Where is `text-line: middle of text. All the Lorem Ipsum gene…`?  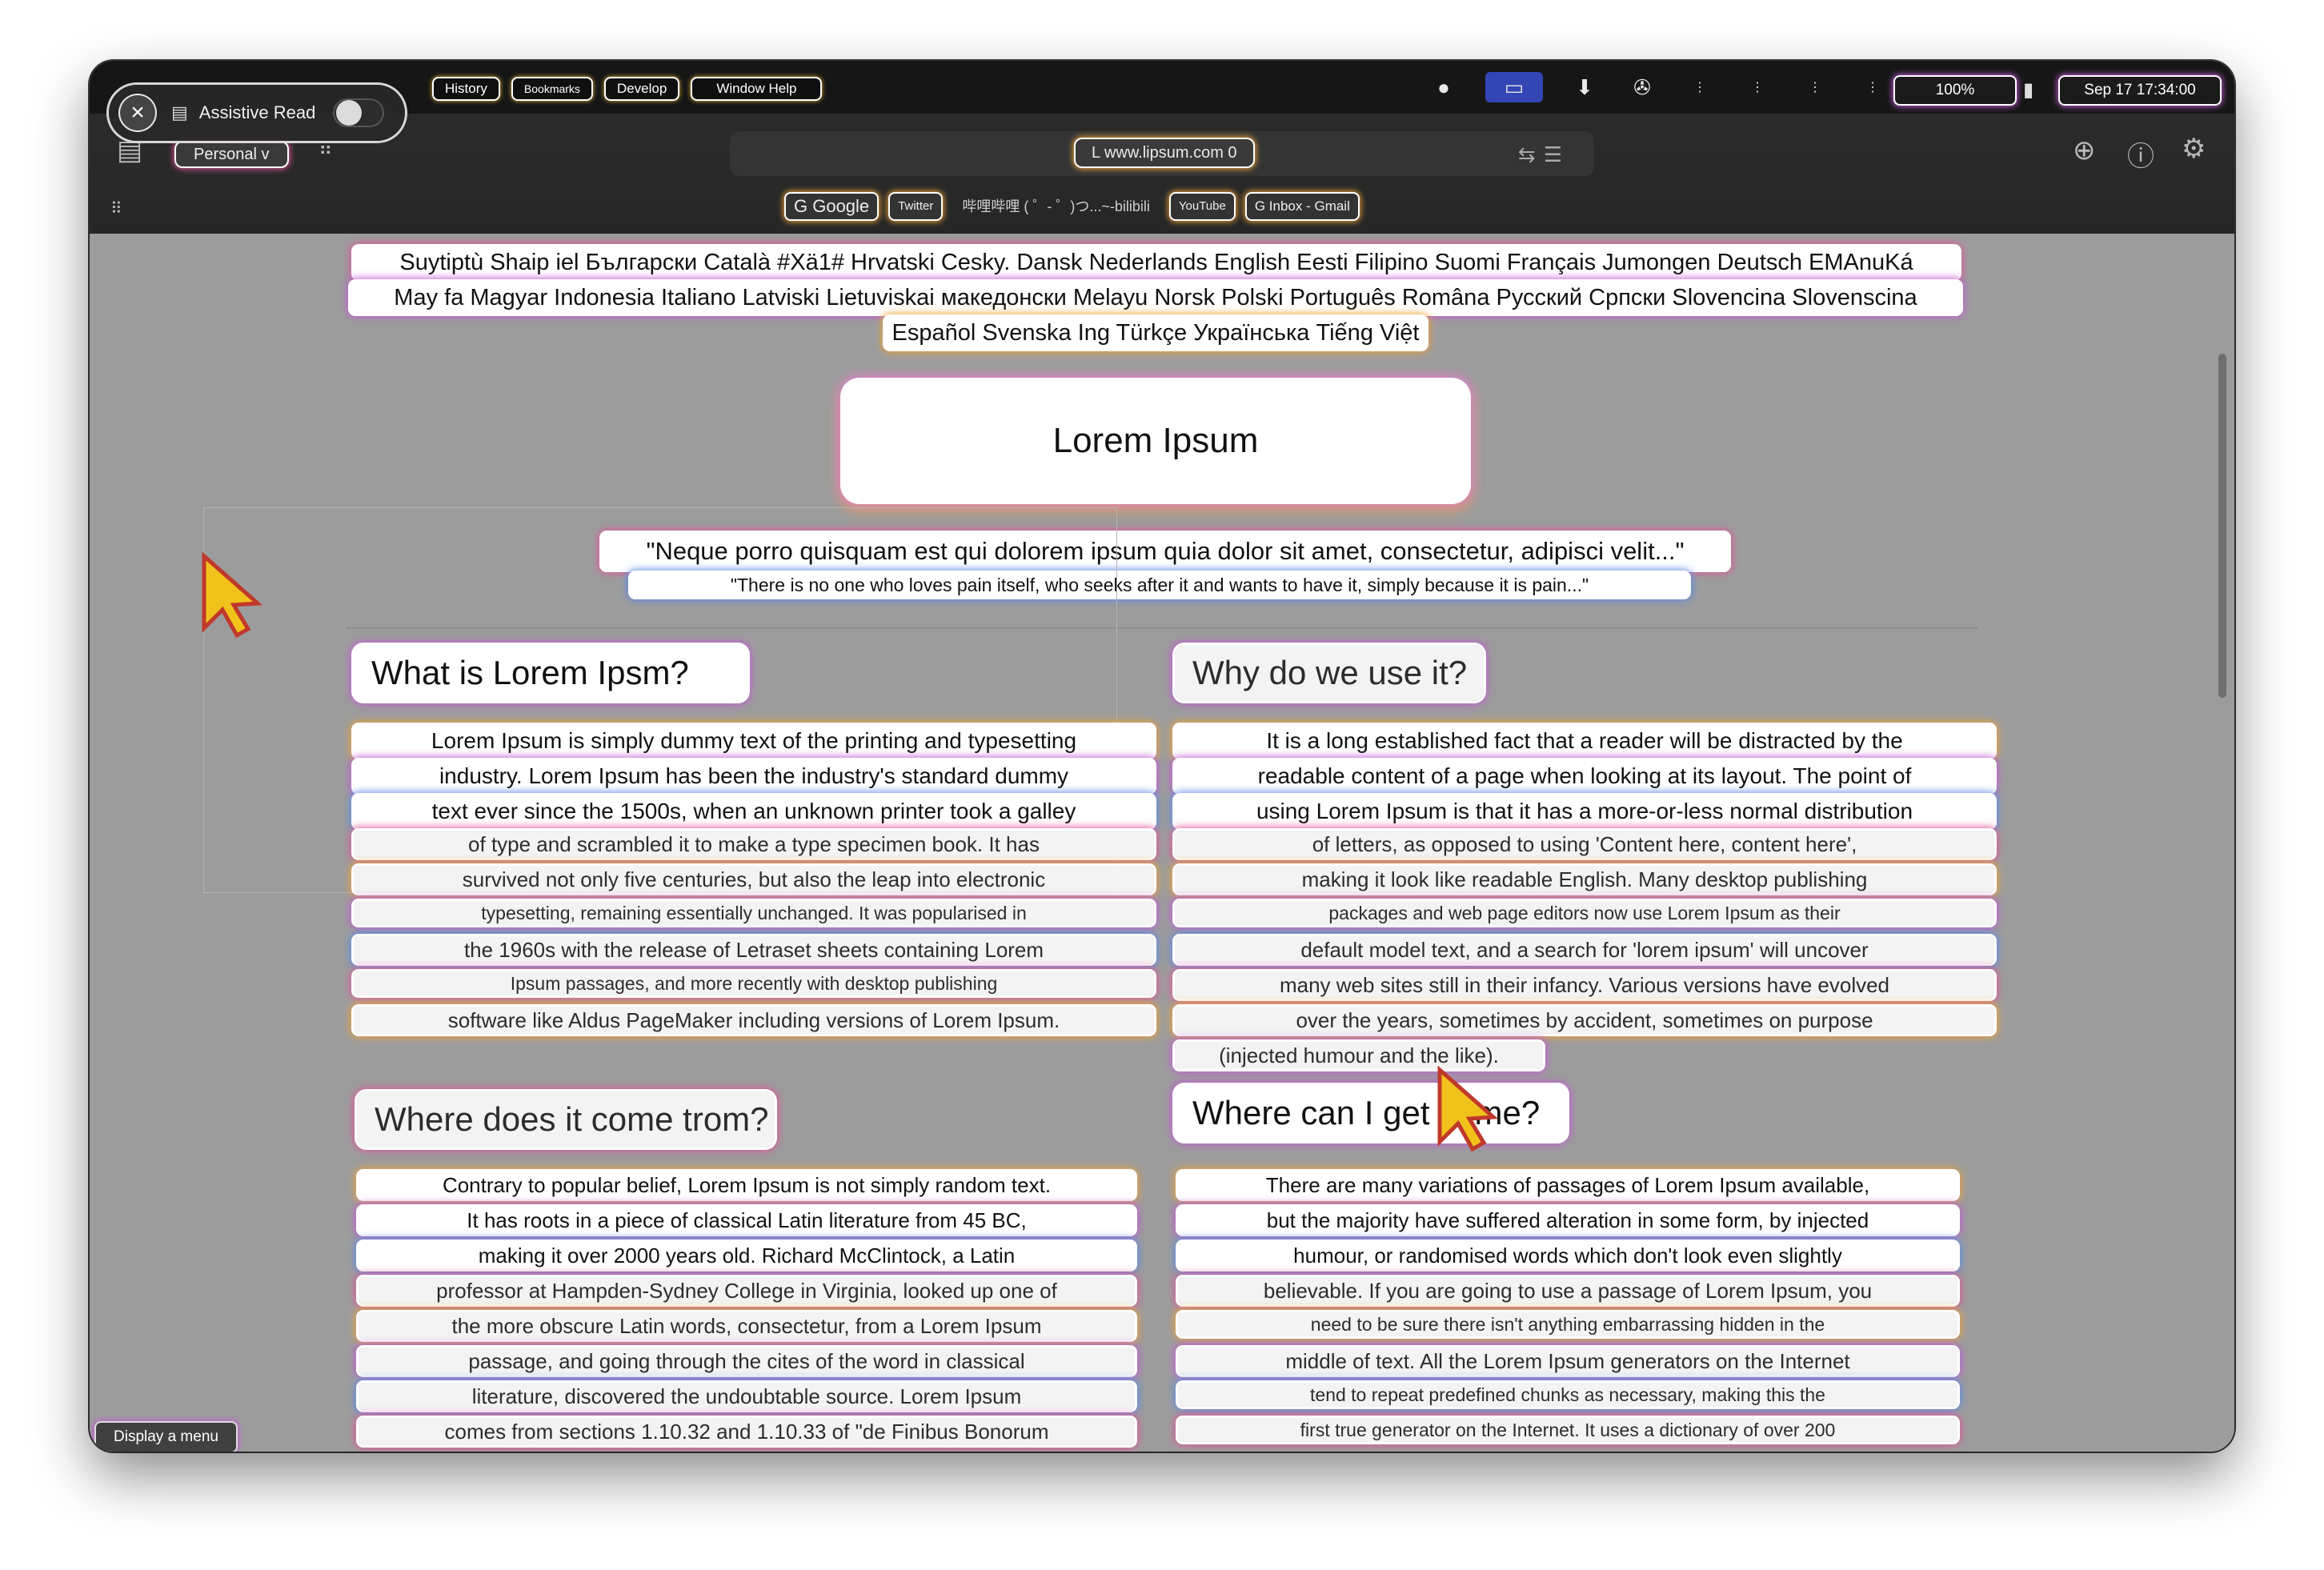
text-line: middle of text. All the Lorem Ipsum gene… is located at coordinates (1568, 1361).